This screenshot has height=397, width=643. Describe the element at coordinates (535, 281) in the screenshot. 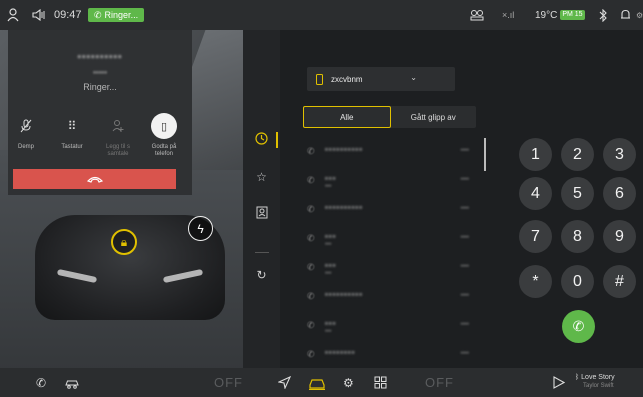

I see `key-star: *` at that location.